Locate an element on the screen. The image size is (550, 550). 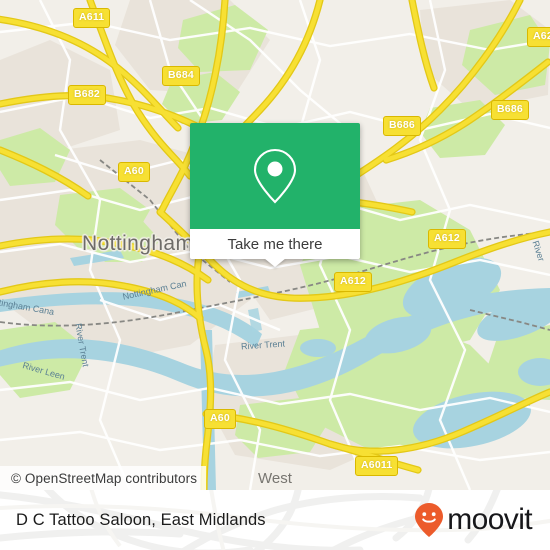
road-shield: B682 is located at coordinates (87, 95).